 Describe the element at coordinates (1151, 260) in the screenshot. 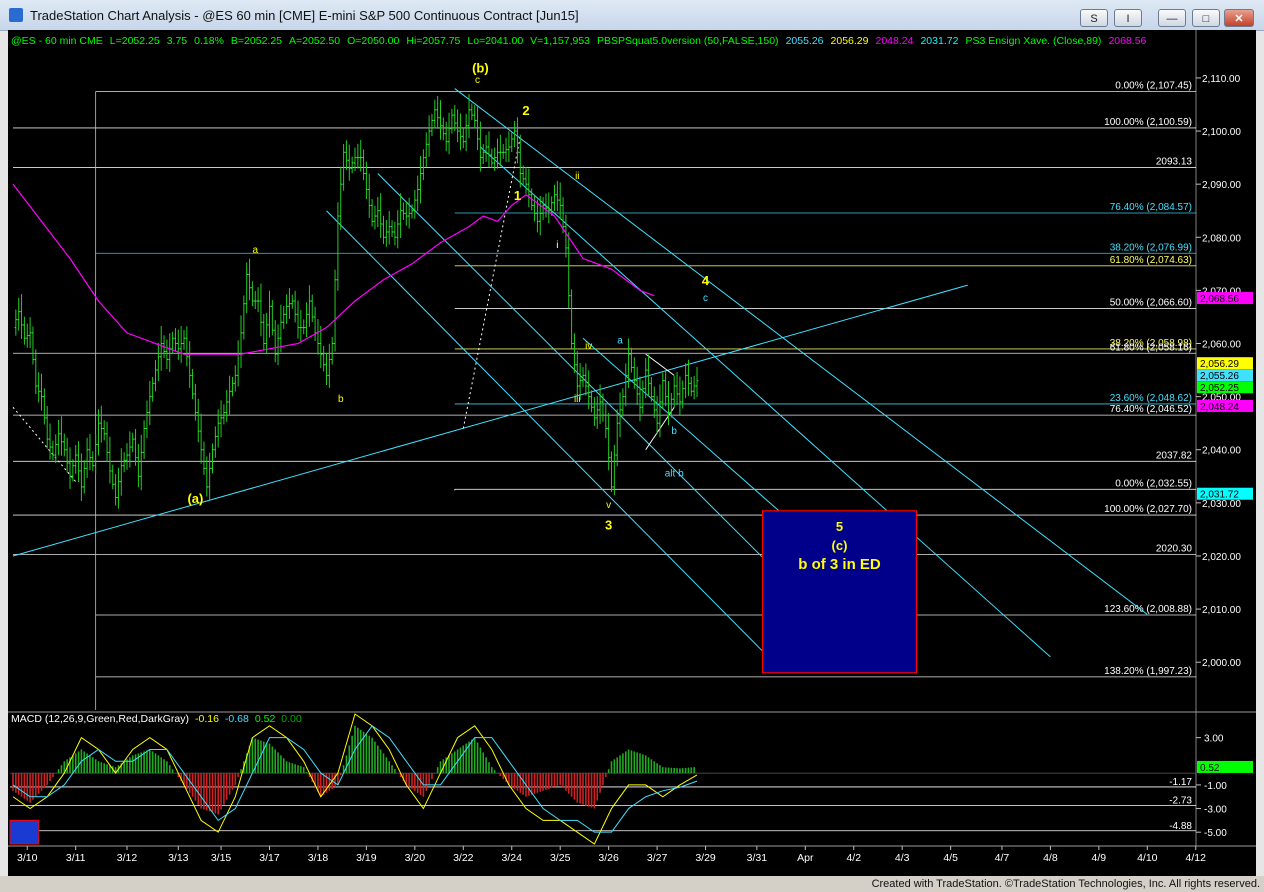

I see `fib-level-label: 61.80% (2,074.63)` at that location.